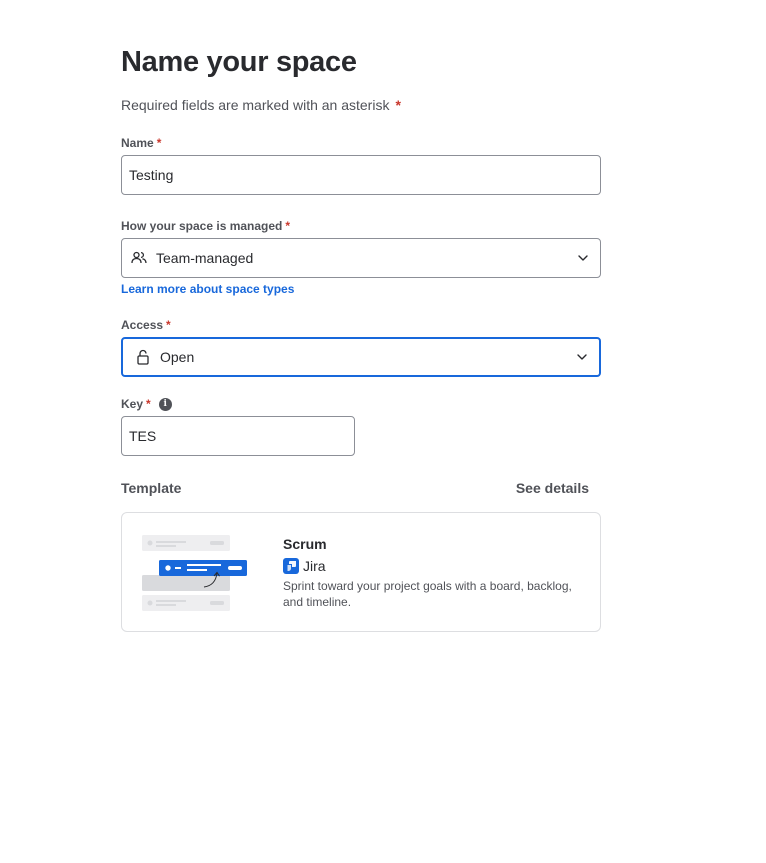  Describe the element at coordinates (552, 488) in the screenshot. I see `see-details-button: See details` at that location.